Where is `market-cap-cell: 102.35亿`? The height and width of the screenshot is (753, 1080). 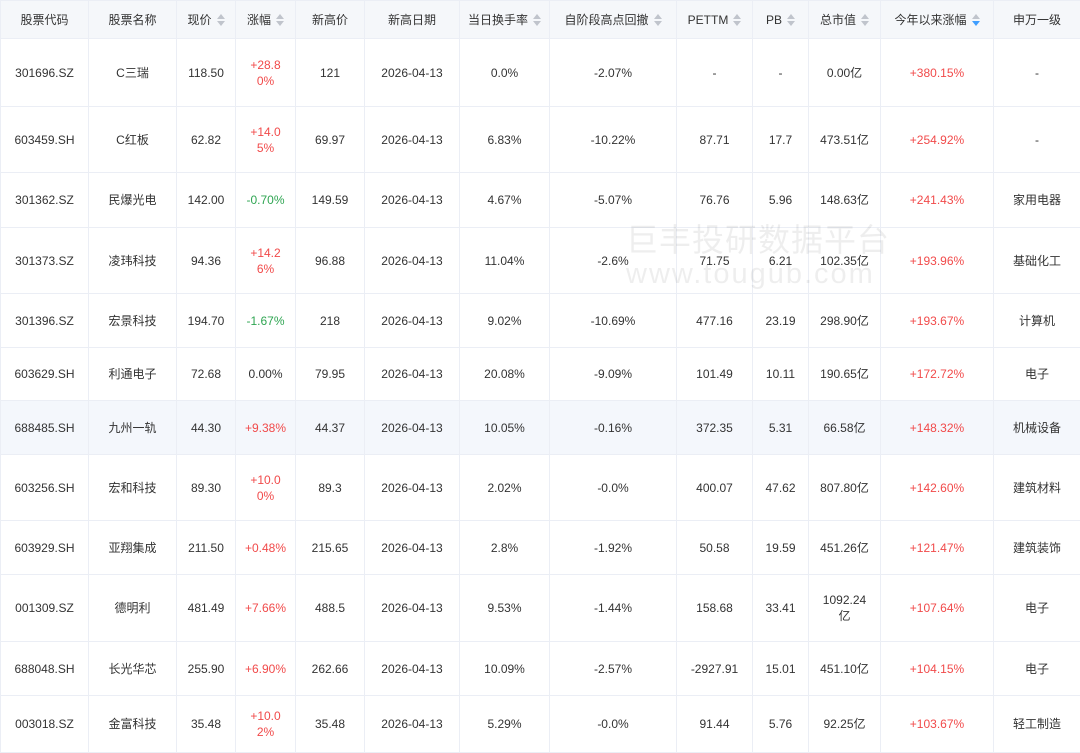 market-cap-cell: 102.35亿 is located at coordinates (844, 260).